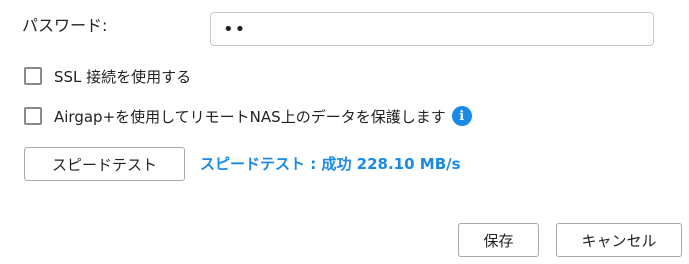  What do you see at coordinates (432, 29) in the screenshot?
I see `password-input` at bounding box center [432, 29].